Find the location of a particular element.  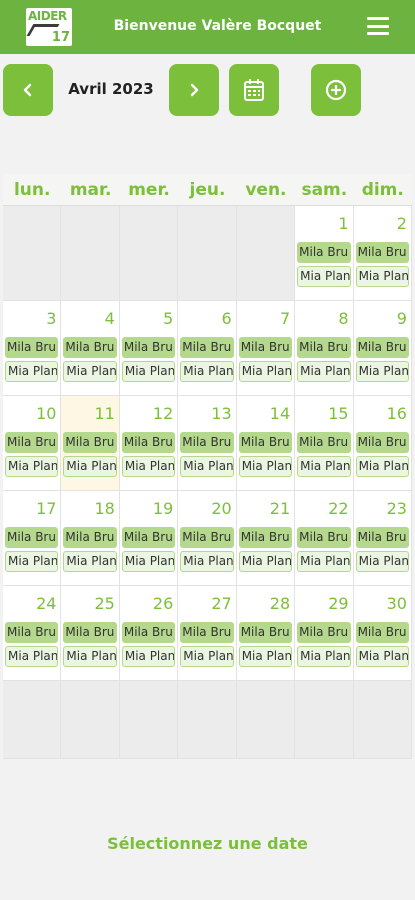

day-cell: 6 Mila Bru Mia Plan is located at coordinates (207, 348).